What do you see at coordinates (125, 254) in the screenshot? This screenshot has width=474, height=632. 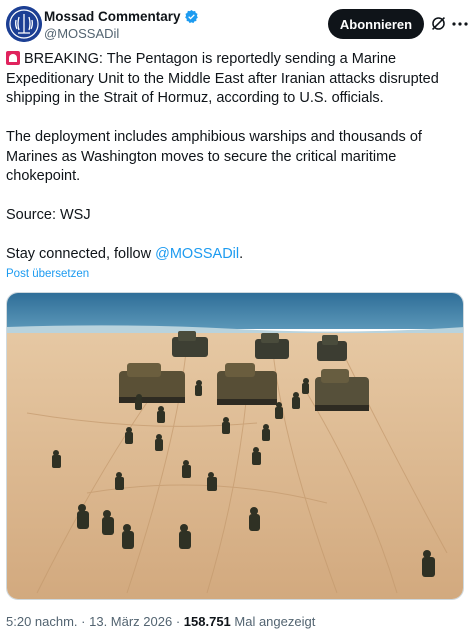 I see `tweet-paragraph-4: Stay connected, follow @MOSSADil.` at bounding box center [125, 254].